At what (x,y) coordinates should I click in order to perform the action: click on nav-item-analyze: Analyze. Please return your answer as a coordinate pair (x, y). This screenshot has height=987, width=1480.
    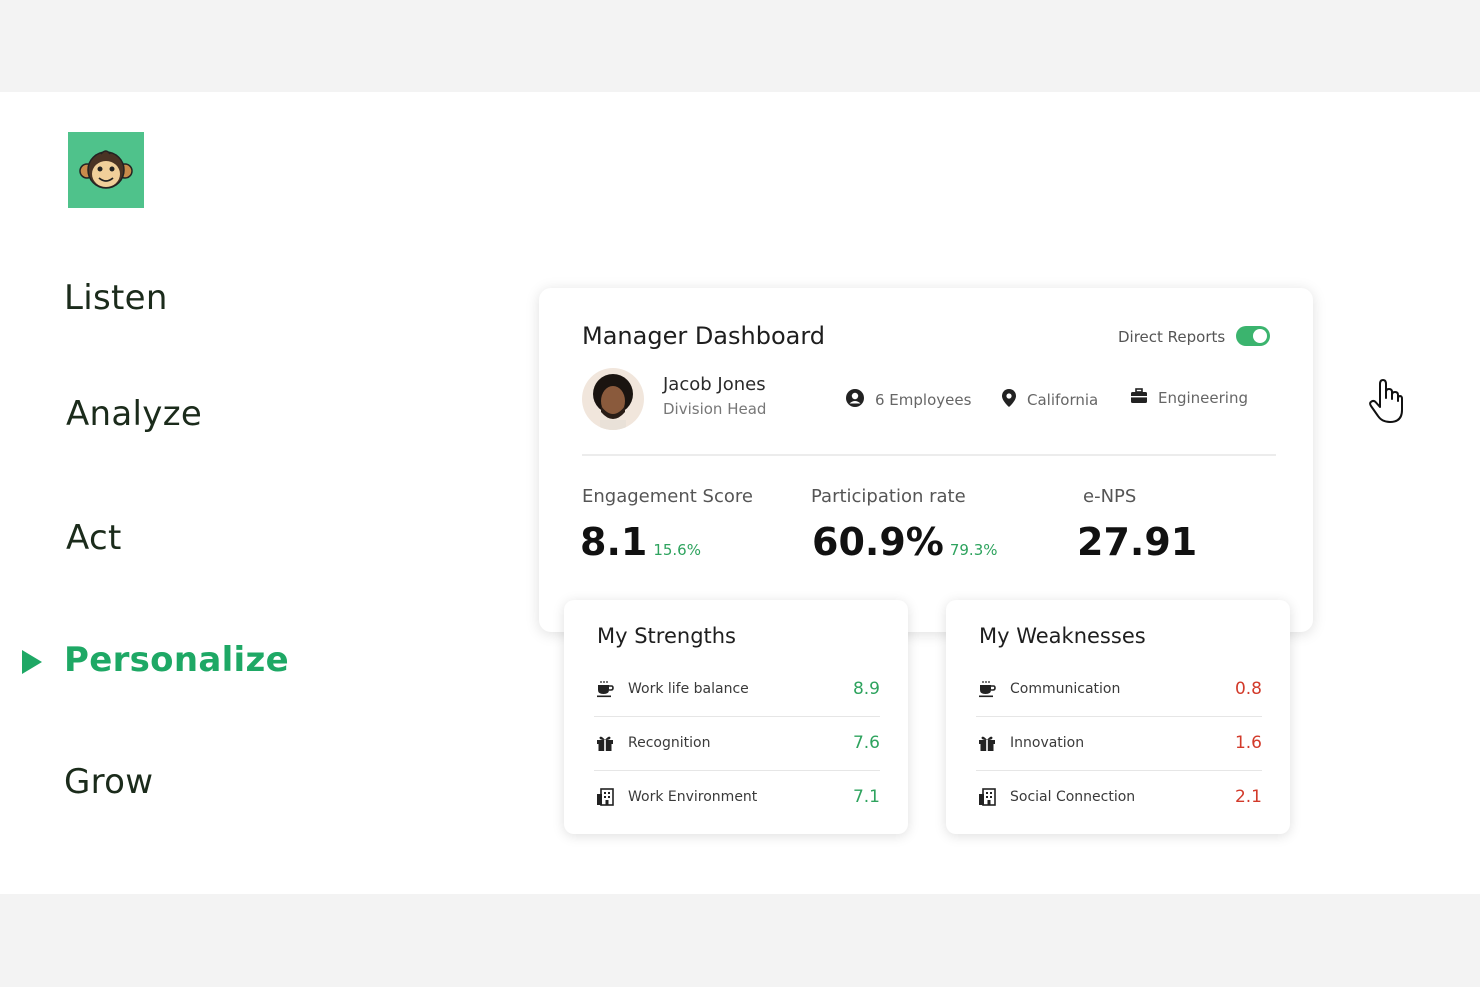
    Looking at the image, I should click on (134, 414).